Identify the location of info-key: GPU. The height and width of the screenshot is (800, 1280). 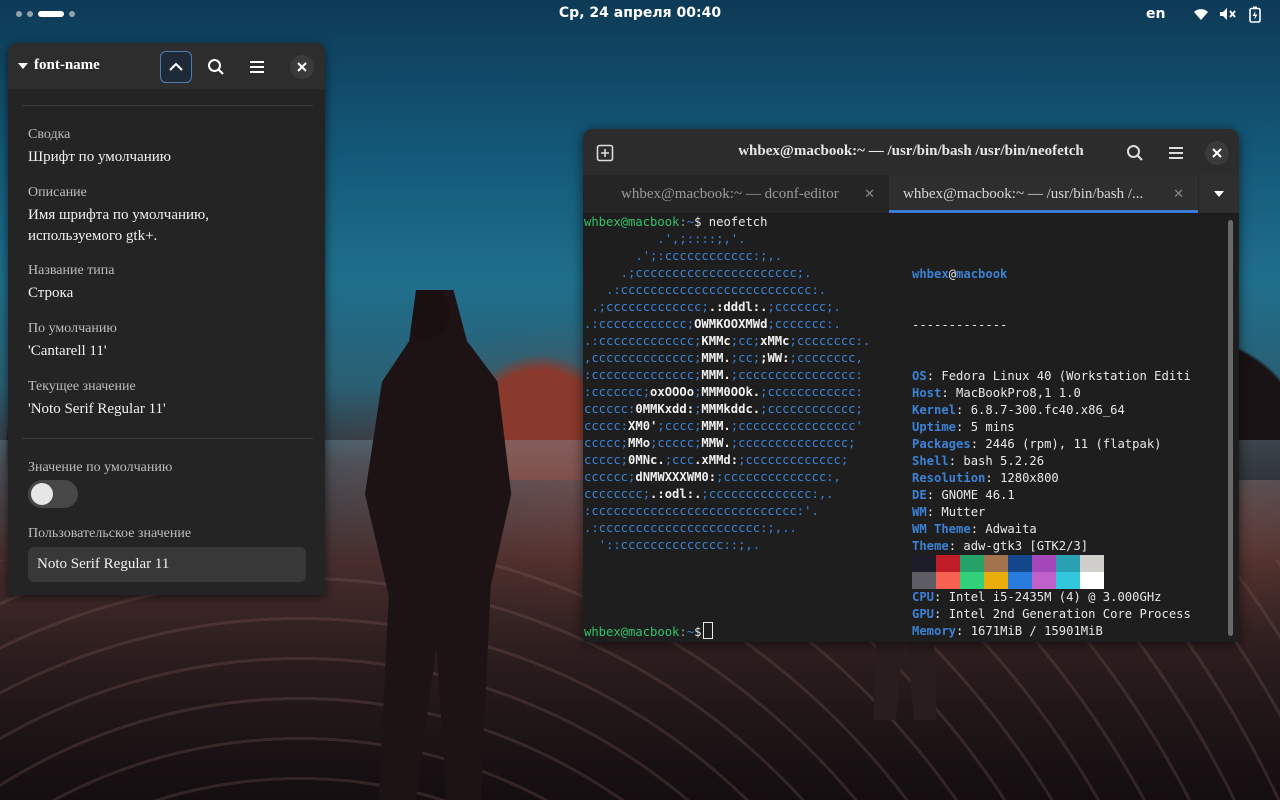
(923, 614).